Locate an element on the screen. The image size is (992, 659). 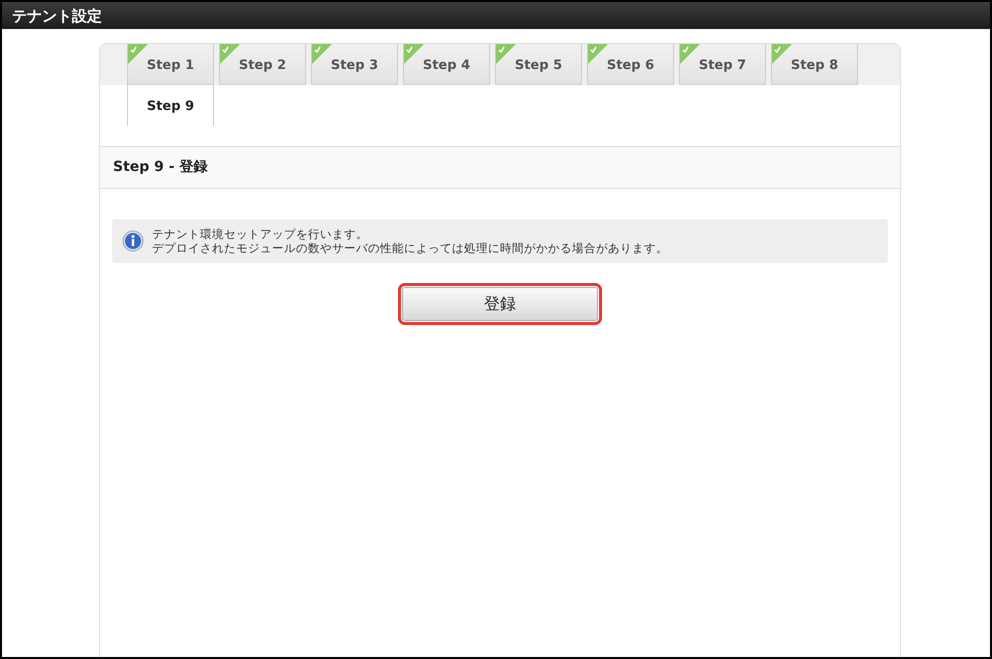
step-tab: Step 3 is located at coordinates (354, 64).